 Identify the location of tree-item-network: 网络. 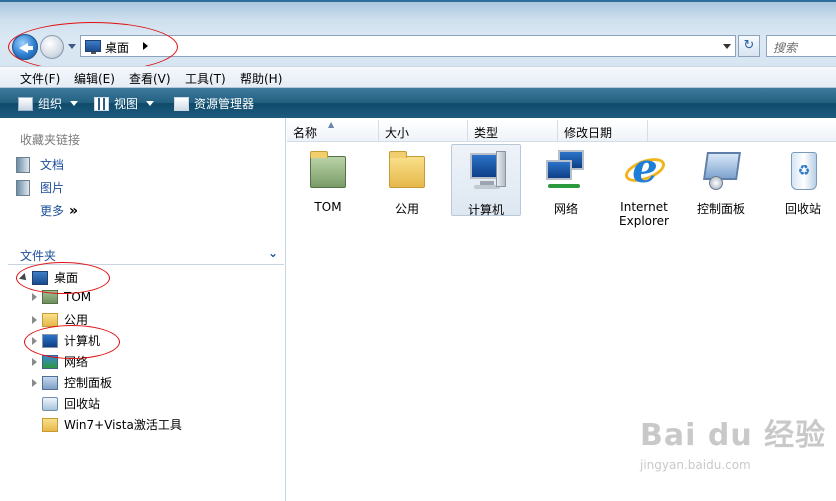
(60, 361).